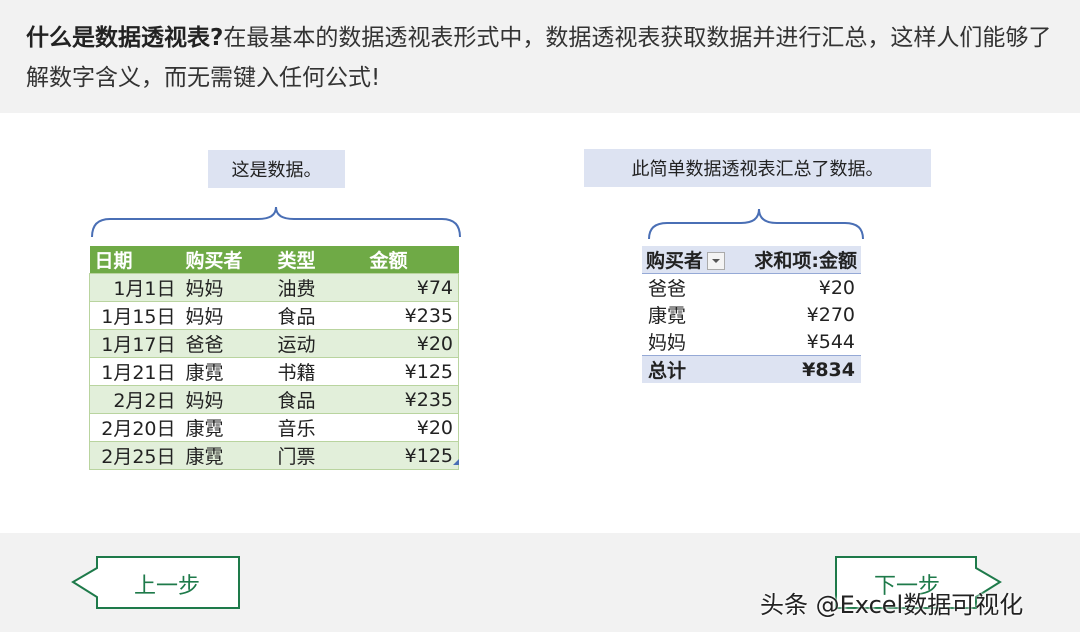 This screenshot has height=632, width=1080. What do you see at coordinates (803, 342) in the screenshot?
I see `pivot-cell-amount: ¥544` at bounding box center [803, 342].